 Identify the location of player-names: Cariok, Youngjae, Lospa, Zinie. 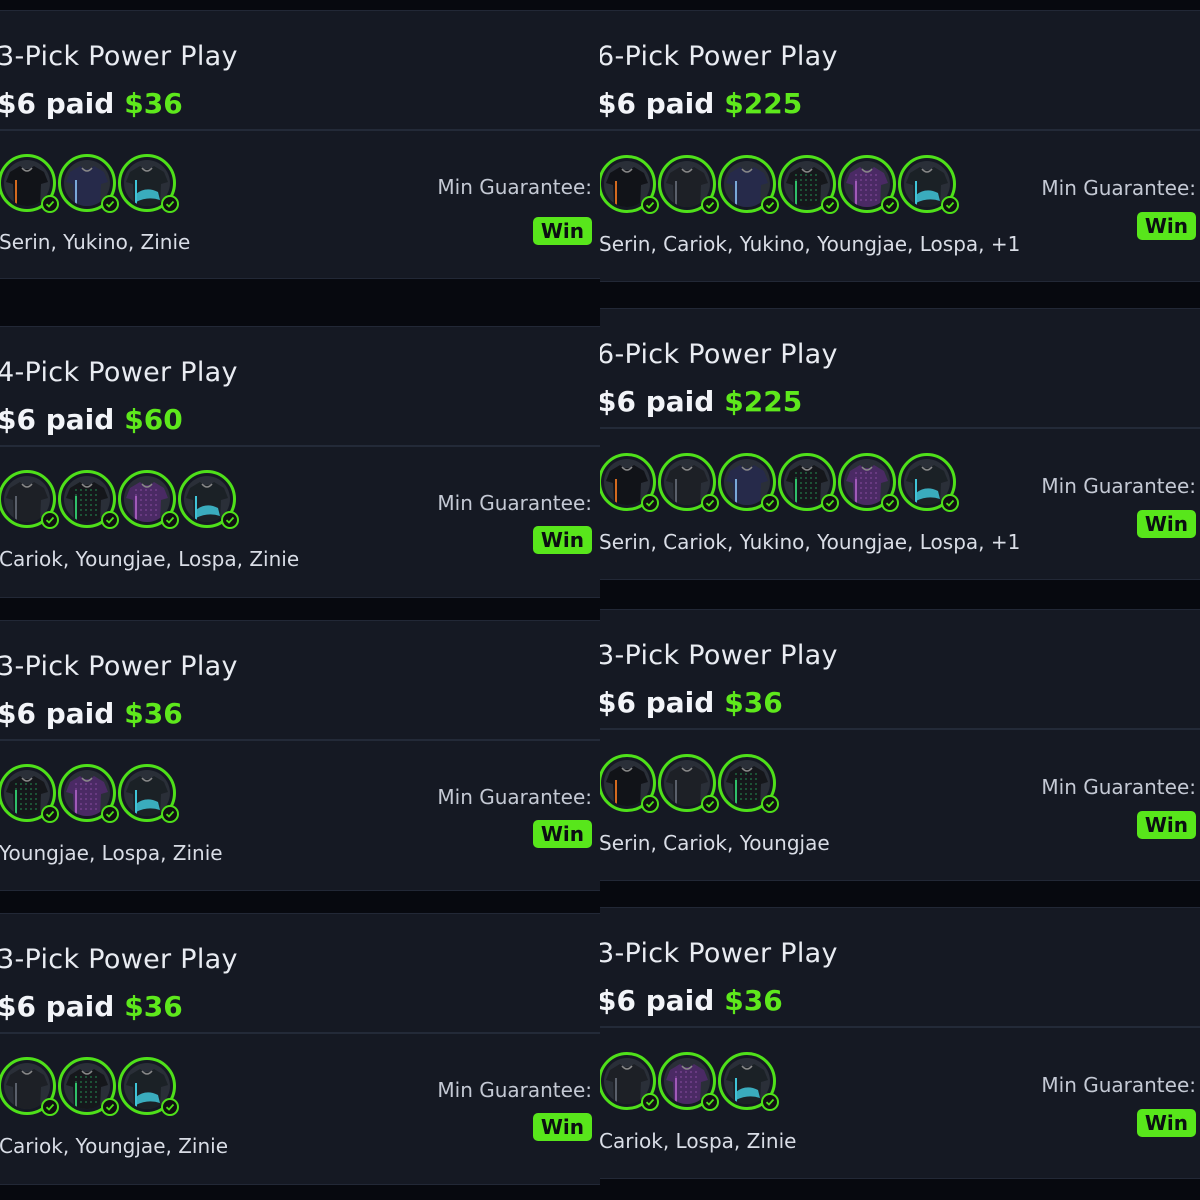
(150, 559).